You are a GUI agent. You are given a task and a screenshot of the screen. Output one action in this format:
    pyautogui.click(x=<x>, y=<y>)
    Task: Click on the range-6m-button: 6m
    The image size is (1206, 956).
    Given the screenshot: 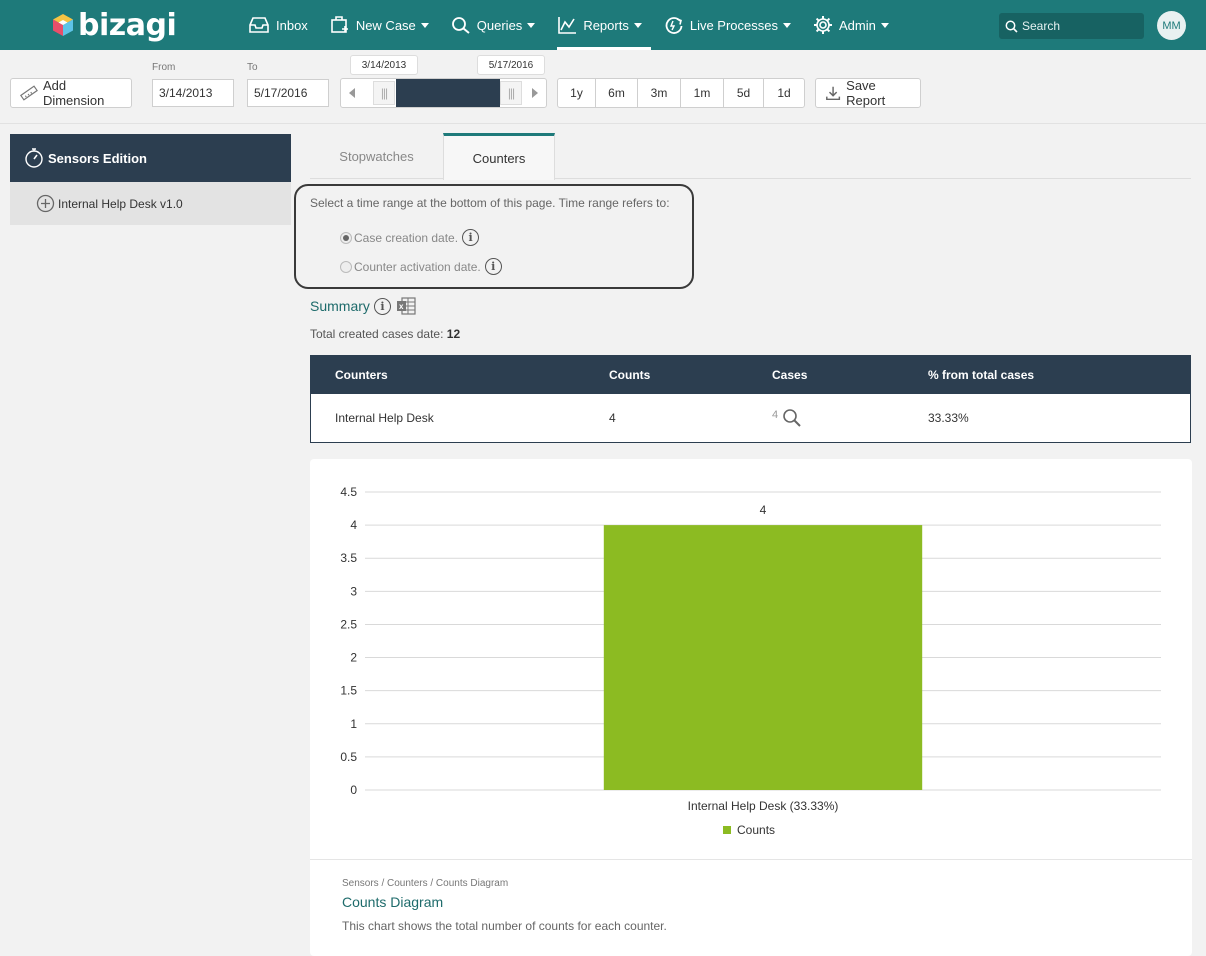 What is the action you would take?
    pyautogui.click(x=617, y=93)
    